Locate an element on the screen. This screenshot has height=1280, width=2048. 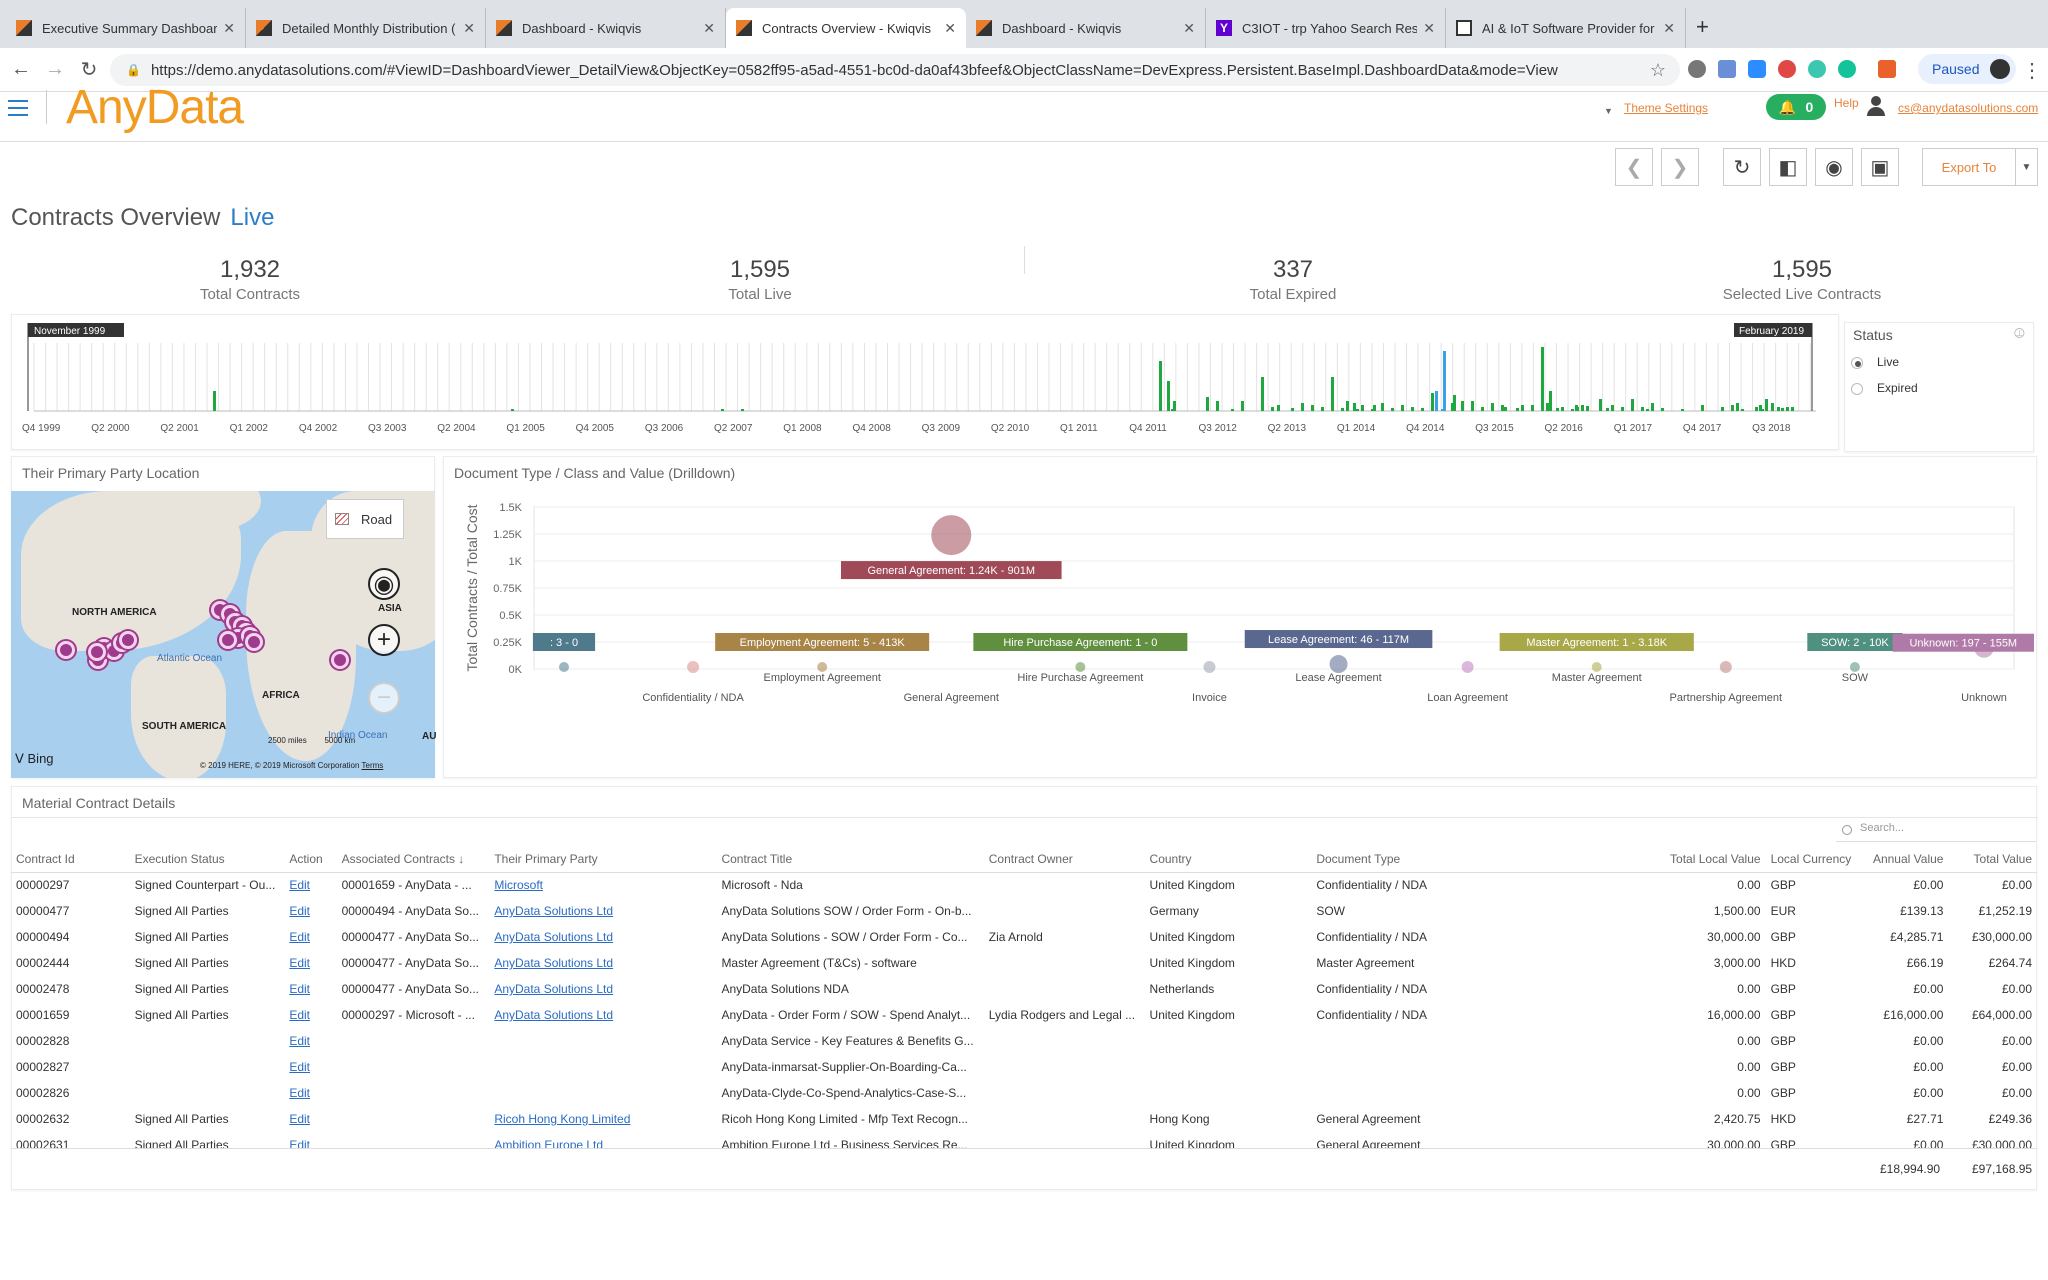
locate-me-icon: ◉ is located at coordinates (384, 584).